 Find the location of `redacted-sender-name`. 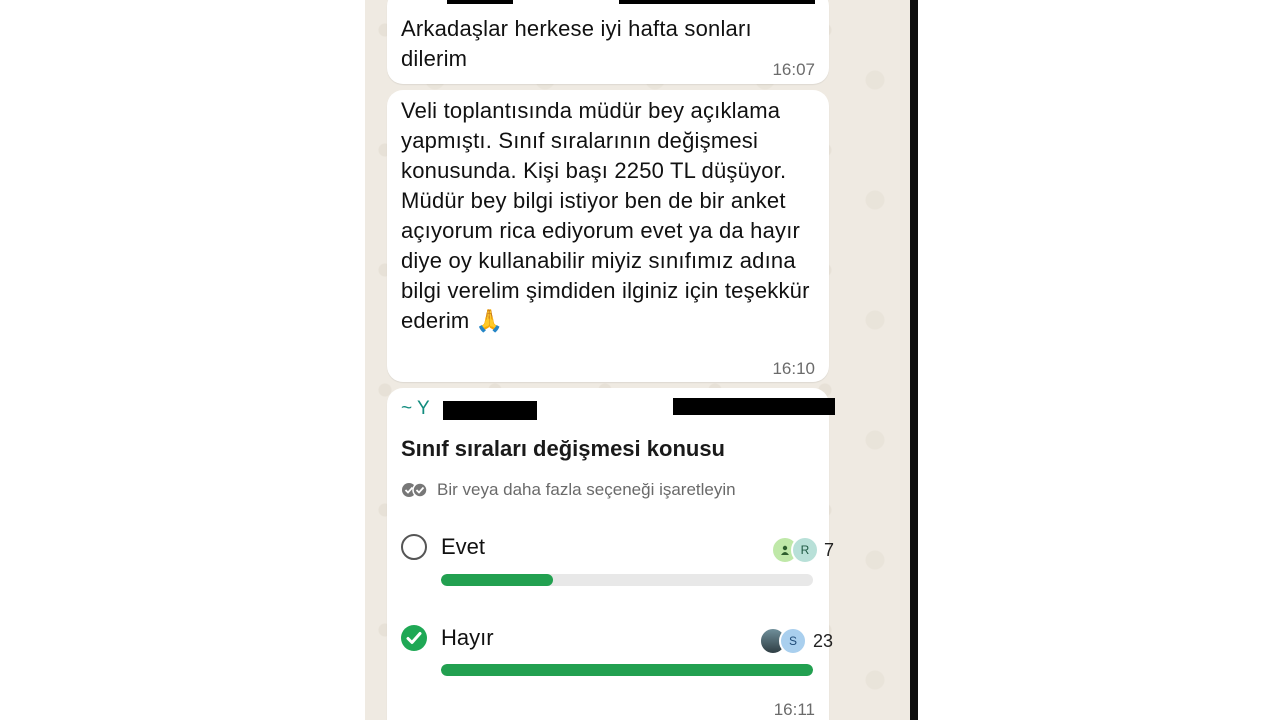

redacted-sender-name is located at coordinates (490, 410).